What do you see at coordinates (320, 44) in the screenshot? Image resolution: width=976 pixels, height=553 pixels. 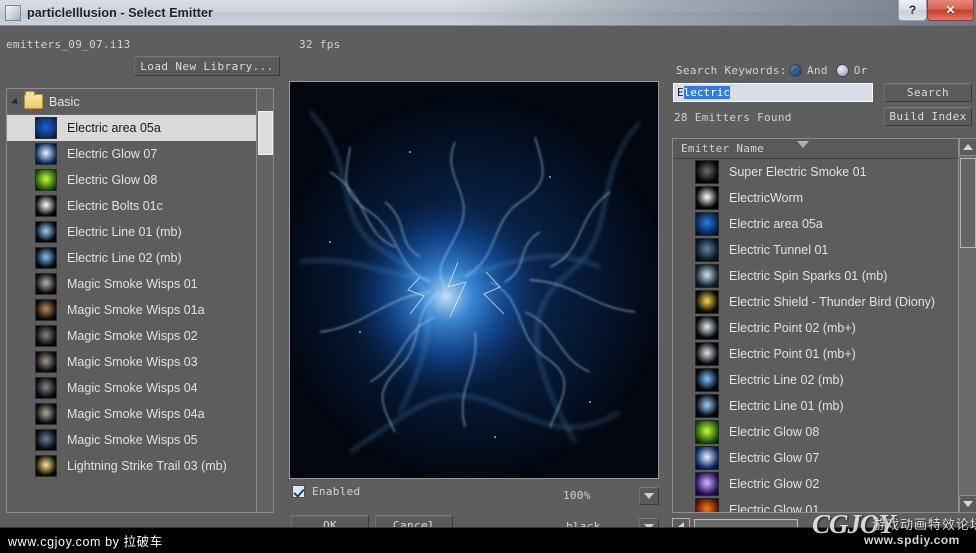 I see `fps-label: 32 fps` at bounding box center [320, 44].